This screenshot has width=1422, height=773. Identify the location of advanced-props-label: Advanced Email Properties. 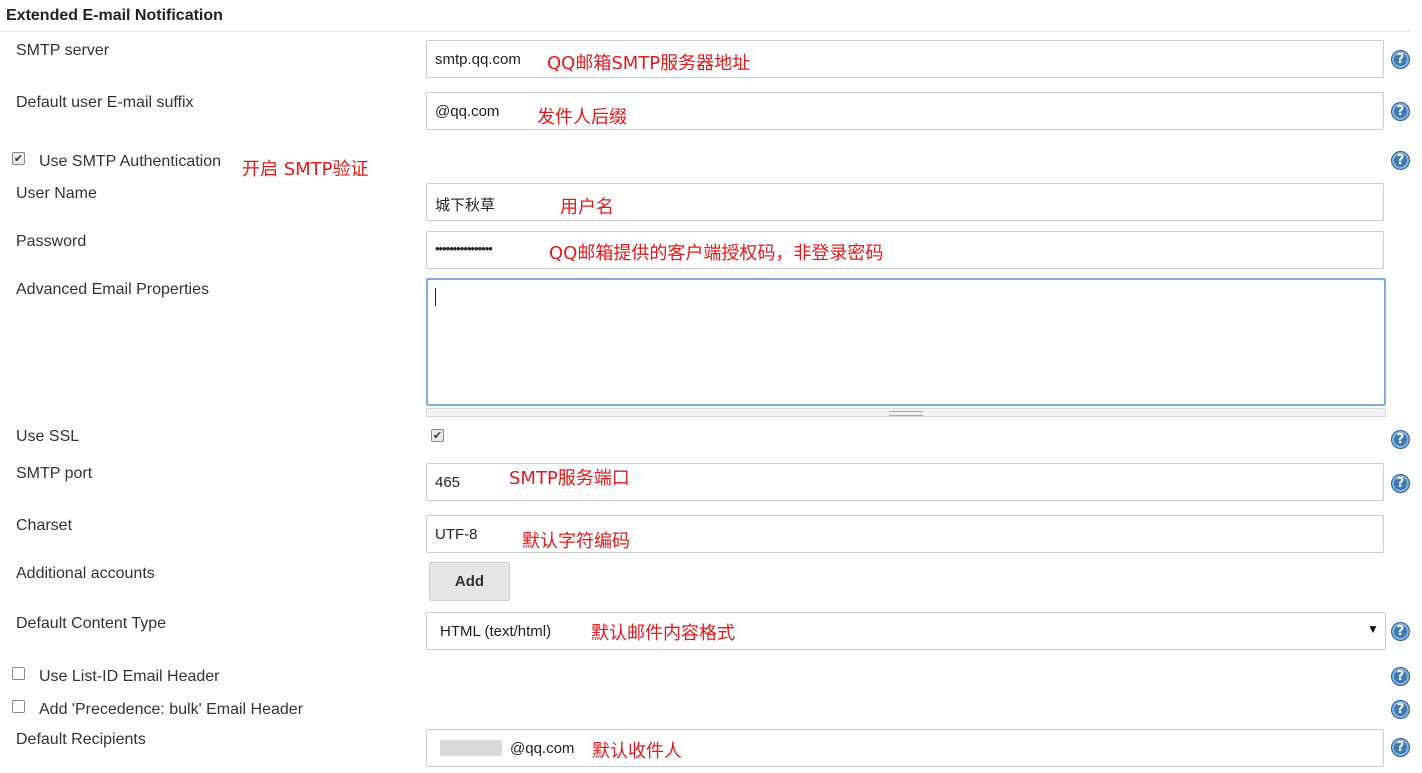
(112, 289).